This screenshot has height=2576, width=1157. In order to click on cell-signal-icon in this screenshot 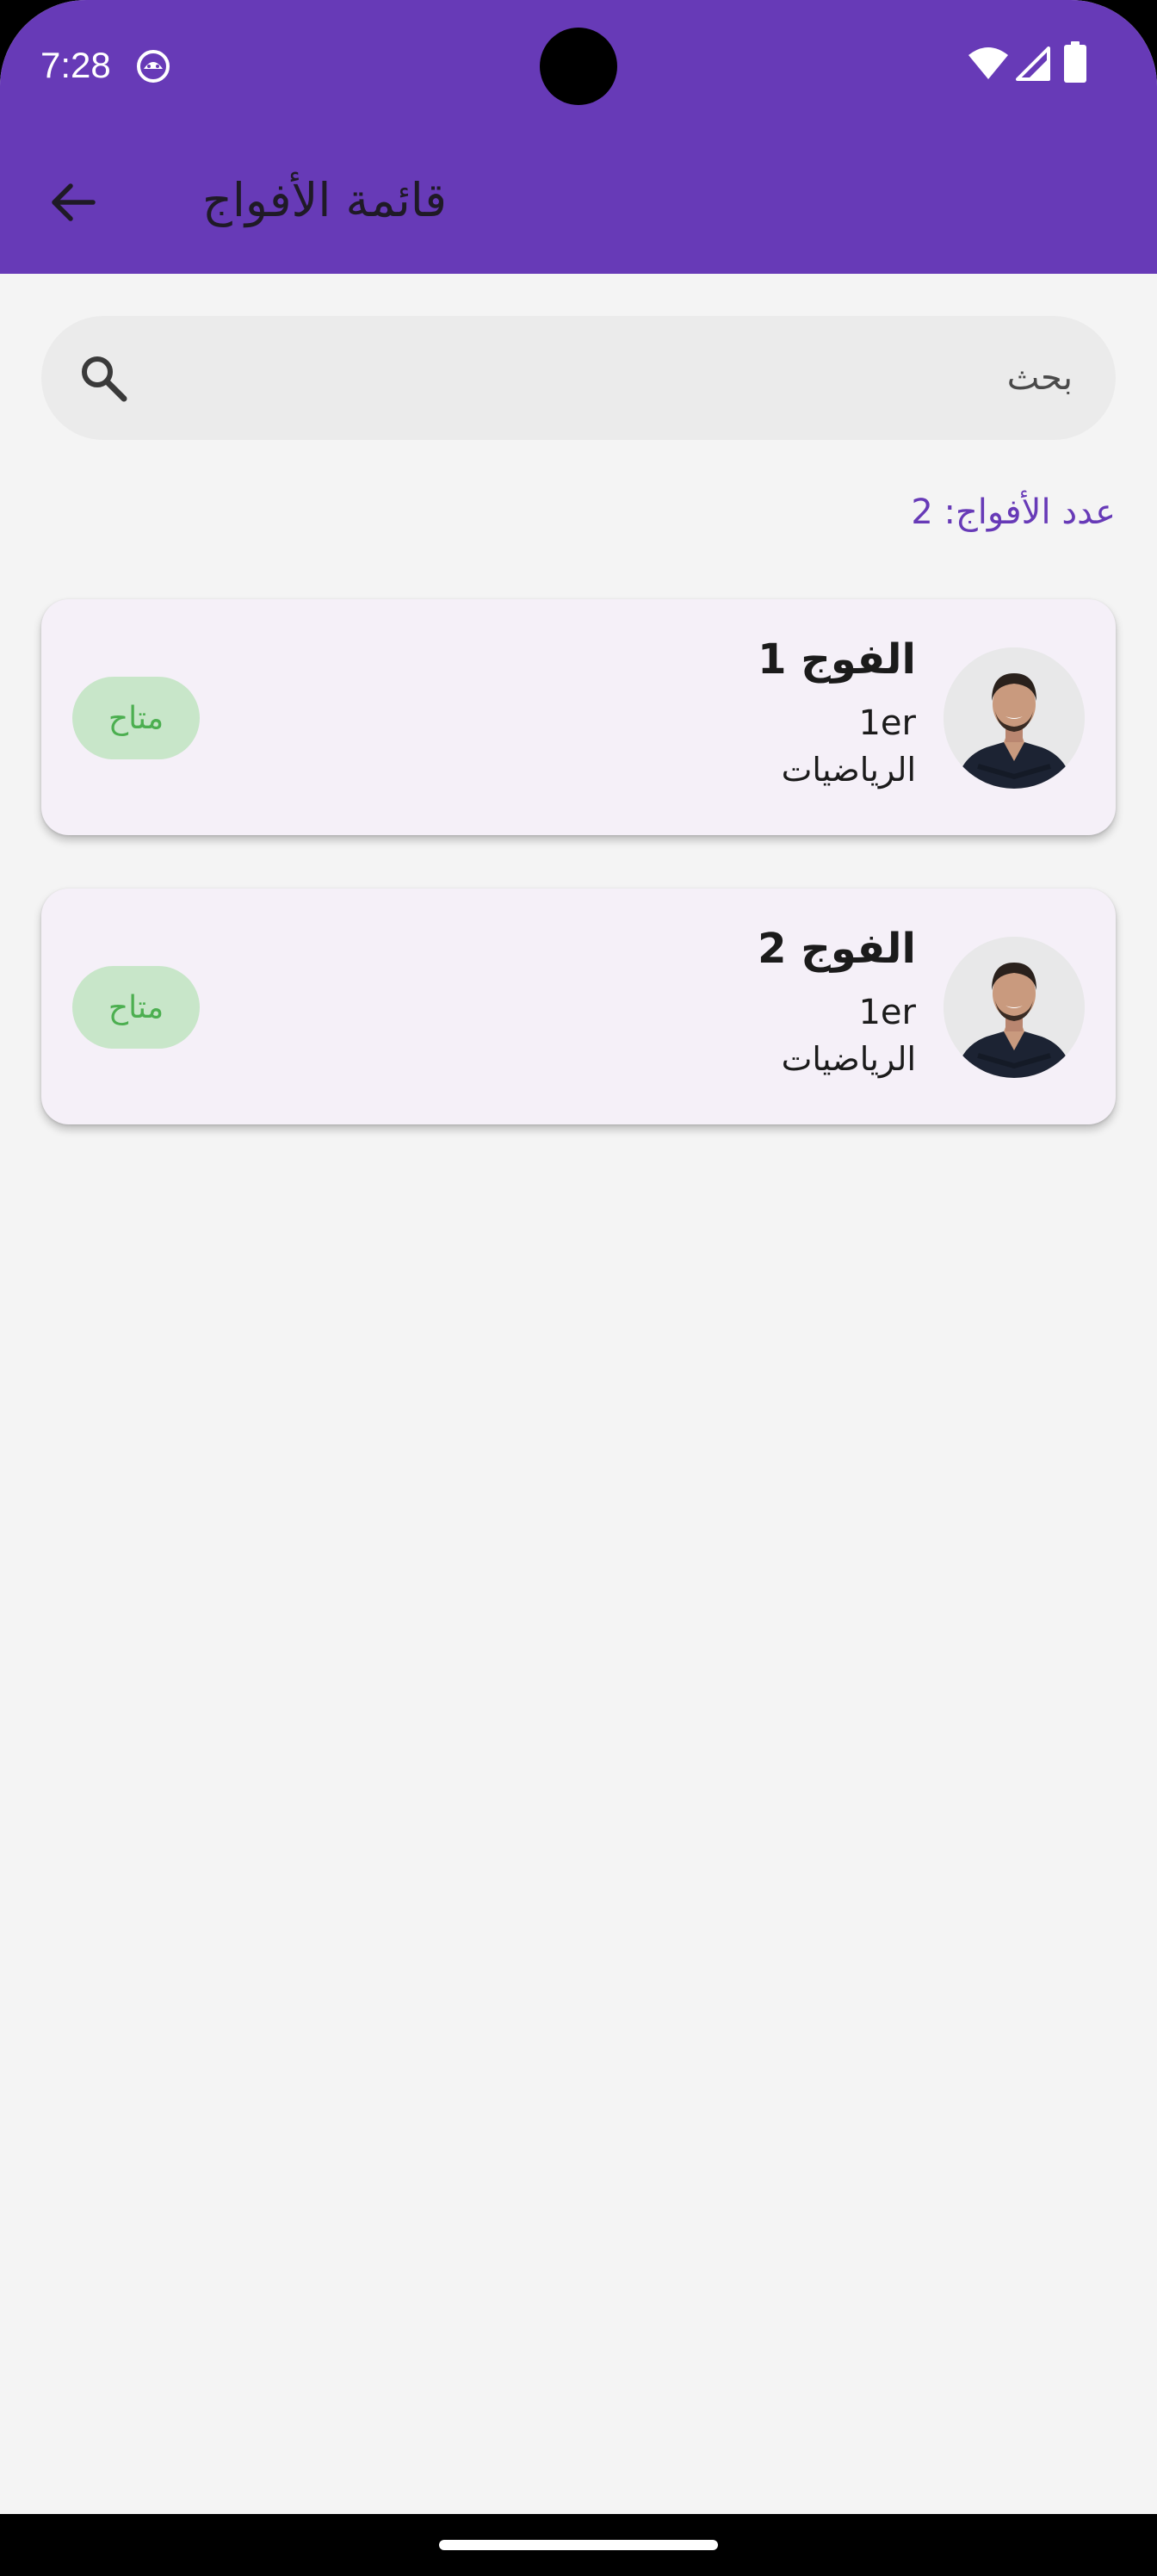, I will do `click(1033, 64)`.